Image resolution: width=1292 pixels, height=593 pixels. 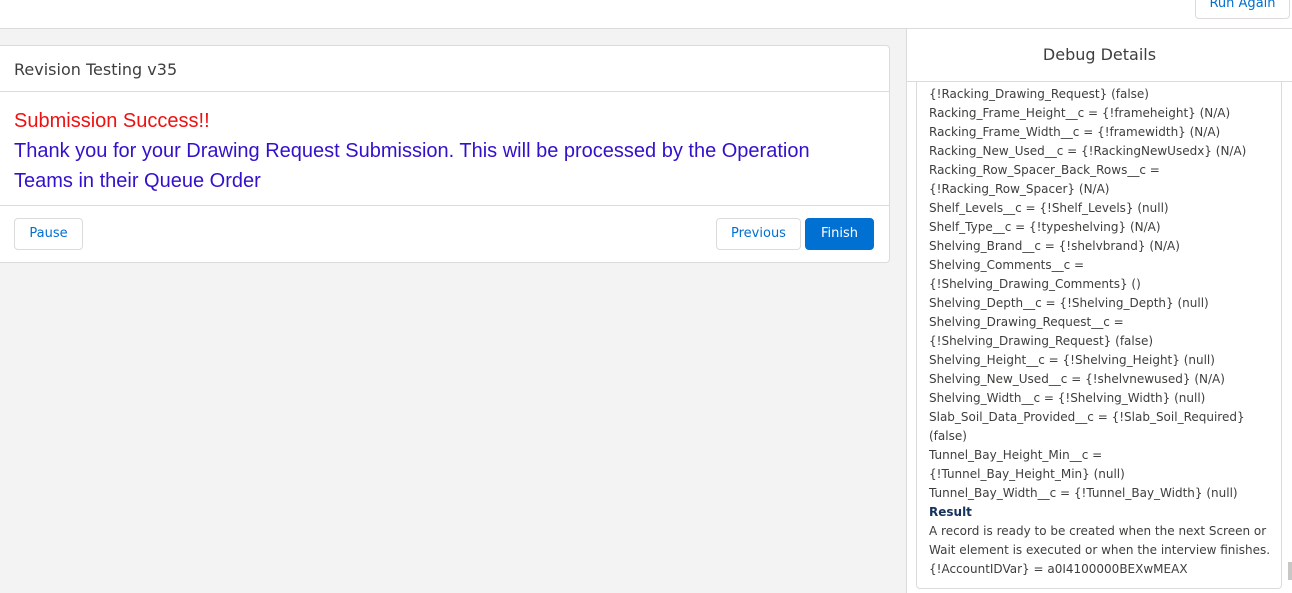 I want to click on scrollbar-thumb, so click(x=1290, y=571).